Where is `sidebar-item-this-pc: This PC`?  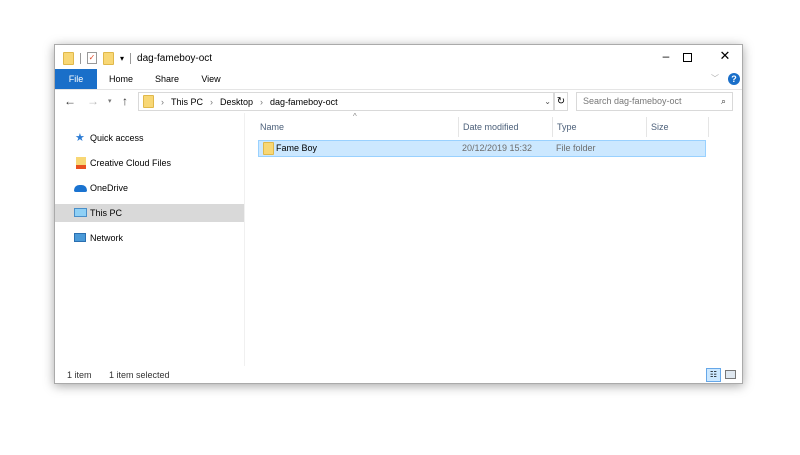
sidebar-item-this-pc: This PC is located at coordinates (149, 213).